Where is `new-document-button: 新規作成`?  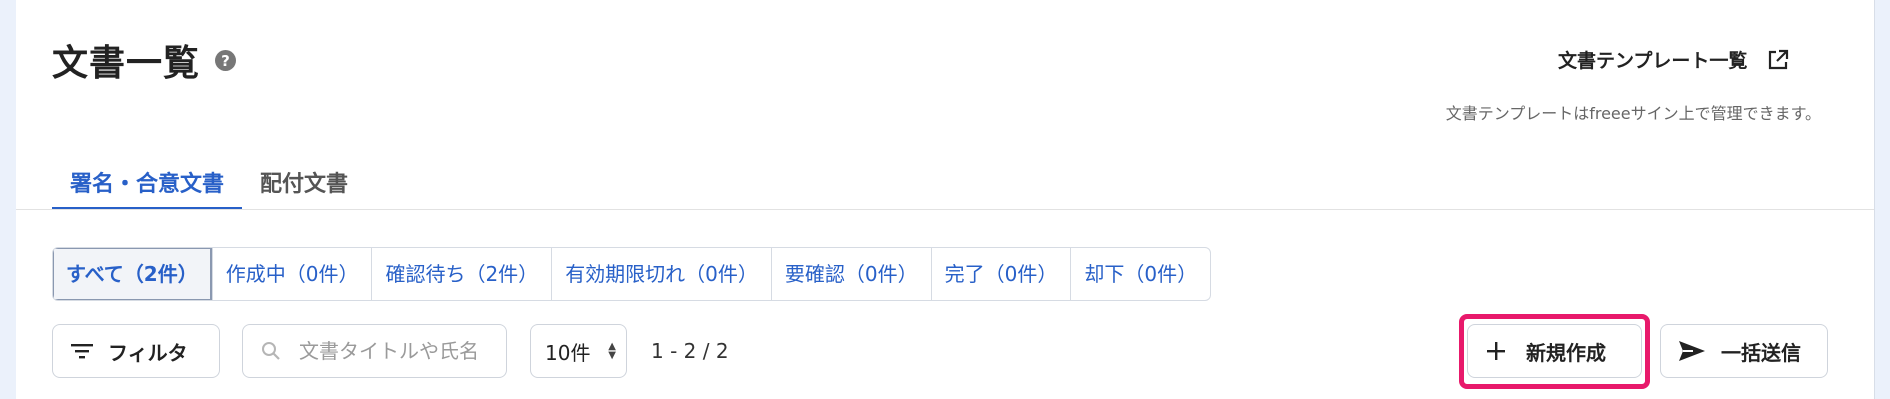 new-document-button: 新規作成 is located at coordinates (1554, 351).